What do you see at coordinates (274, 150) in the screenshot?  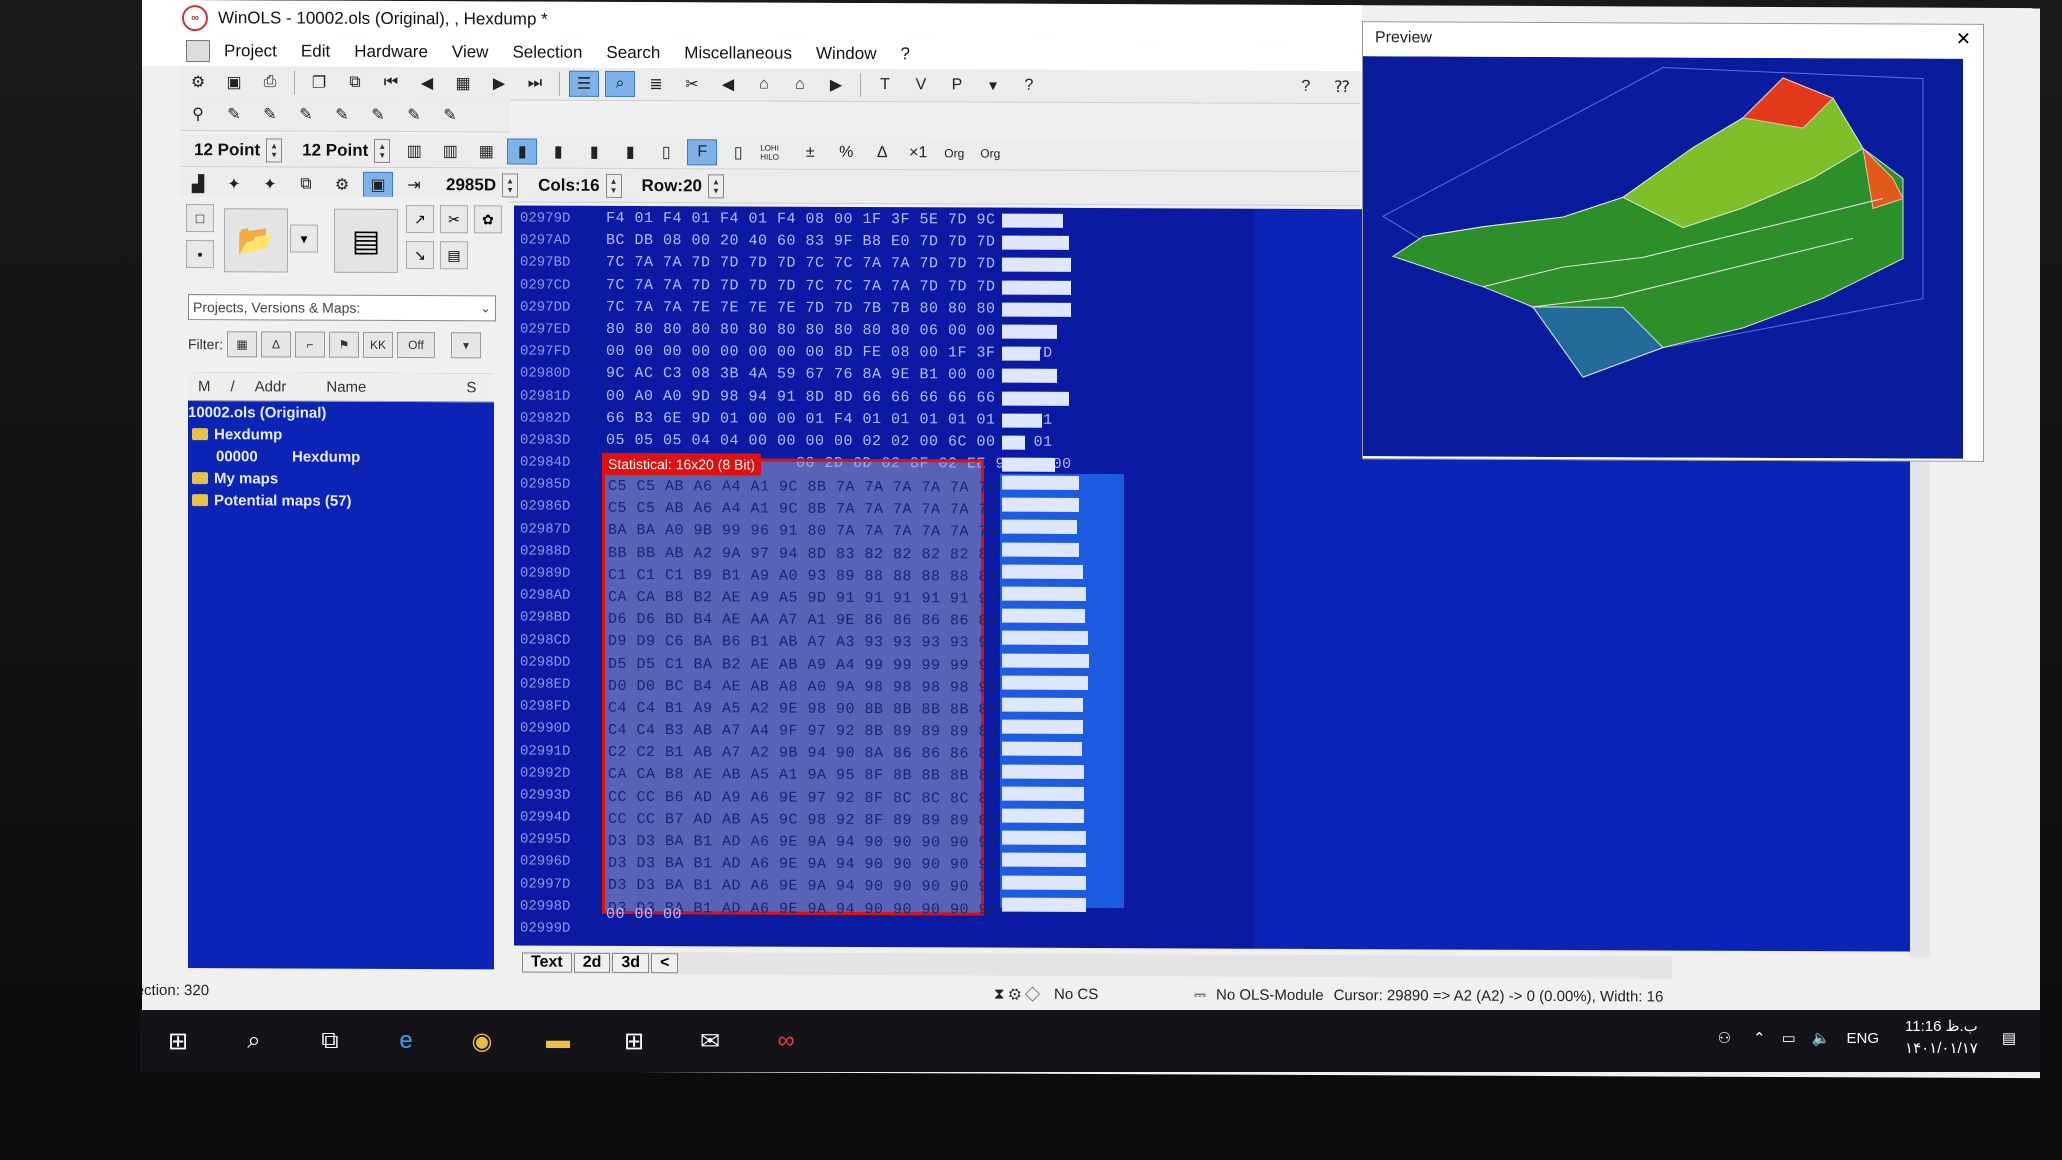 I see `font-size-1-spinner: ▲ ▼` at bounding box center [274, 150].